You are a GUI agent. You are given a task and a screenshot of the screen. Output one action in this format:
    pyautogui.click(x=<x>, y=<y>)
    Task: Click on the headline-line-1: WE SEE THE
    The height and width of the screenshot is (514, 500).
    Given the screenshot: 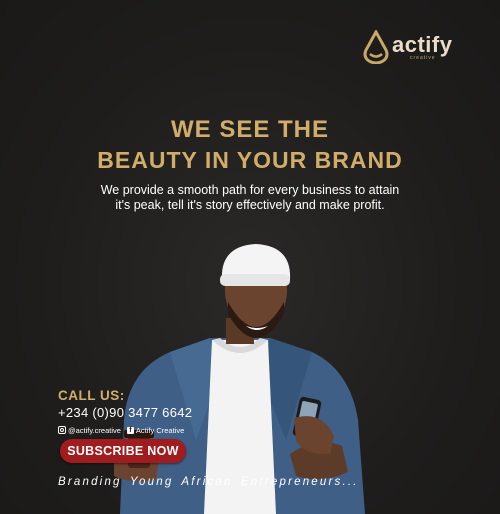 What is the action you would take?
    pyautogui.click(x=250, y=129)
    